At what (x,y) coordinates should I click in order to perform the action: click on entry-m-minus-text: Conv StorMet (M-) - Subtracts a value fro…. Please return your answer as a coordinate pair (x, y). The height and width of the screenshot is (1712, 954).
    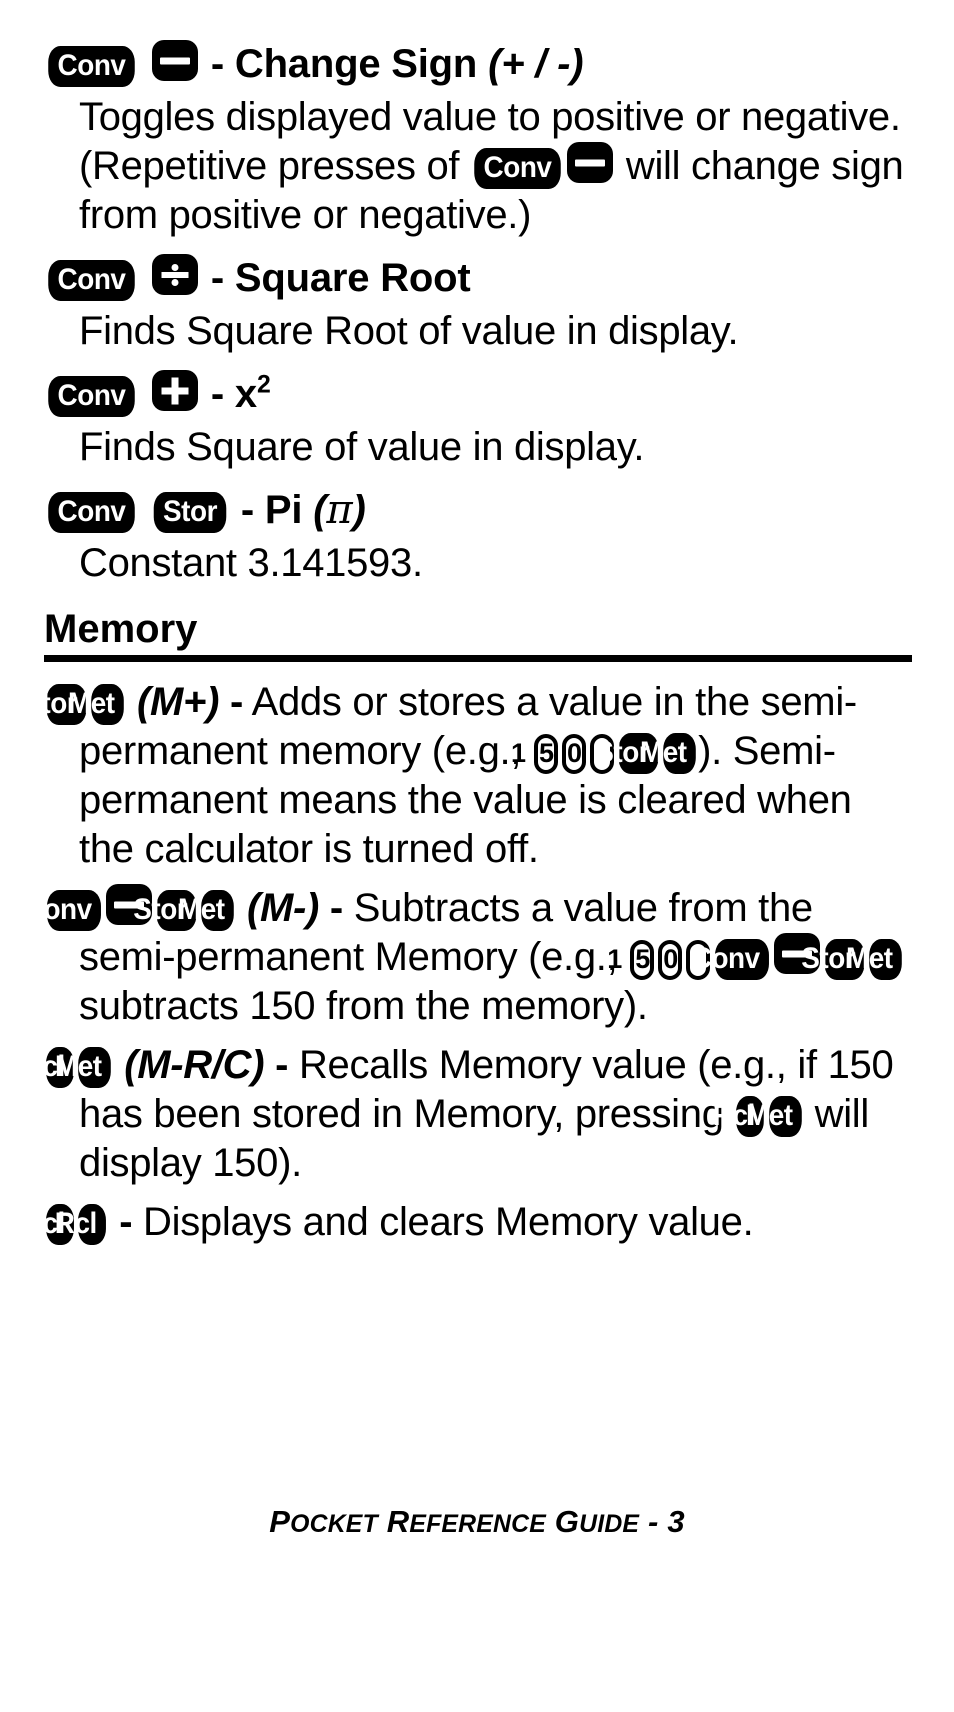
    Looking at the image, I should click on (468, 957).